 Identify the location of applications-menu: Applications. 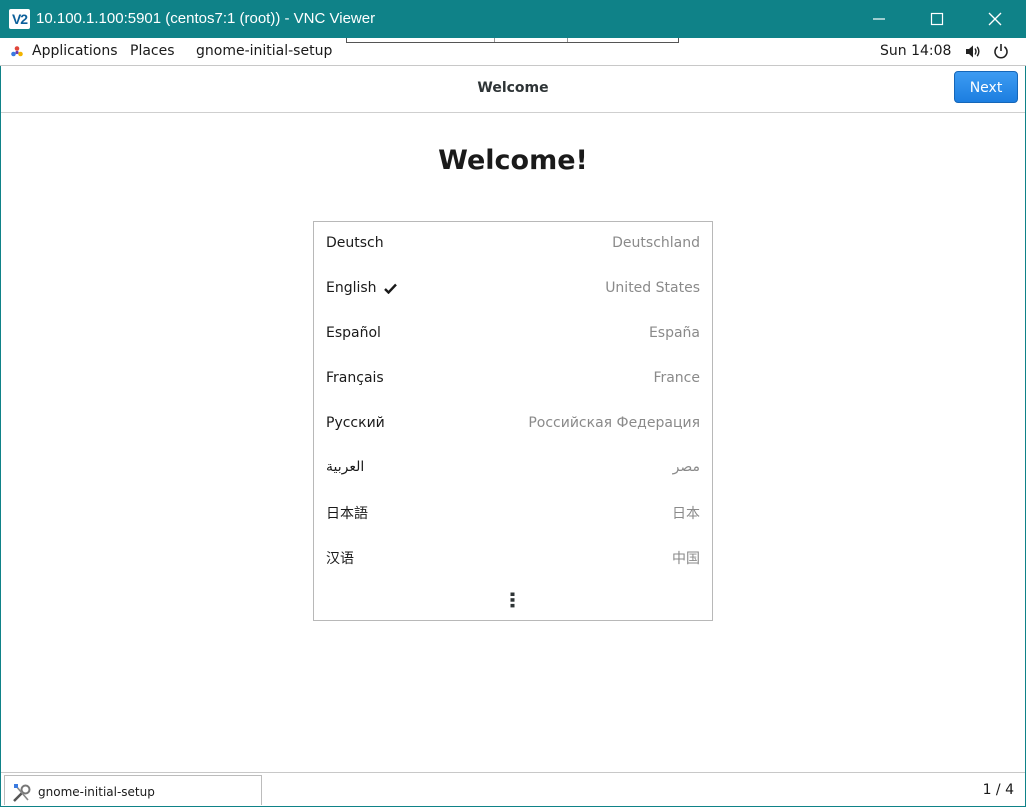
(75, 51).